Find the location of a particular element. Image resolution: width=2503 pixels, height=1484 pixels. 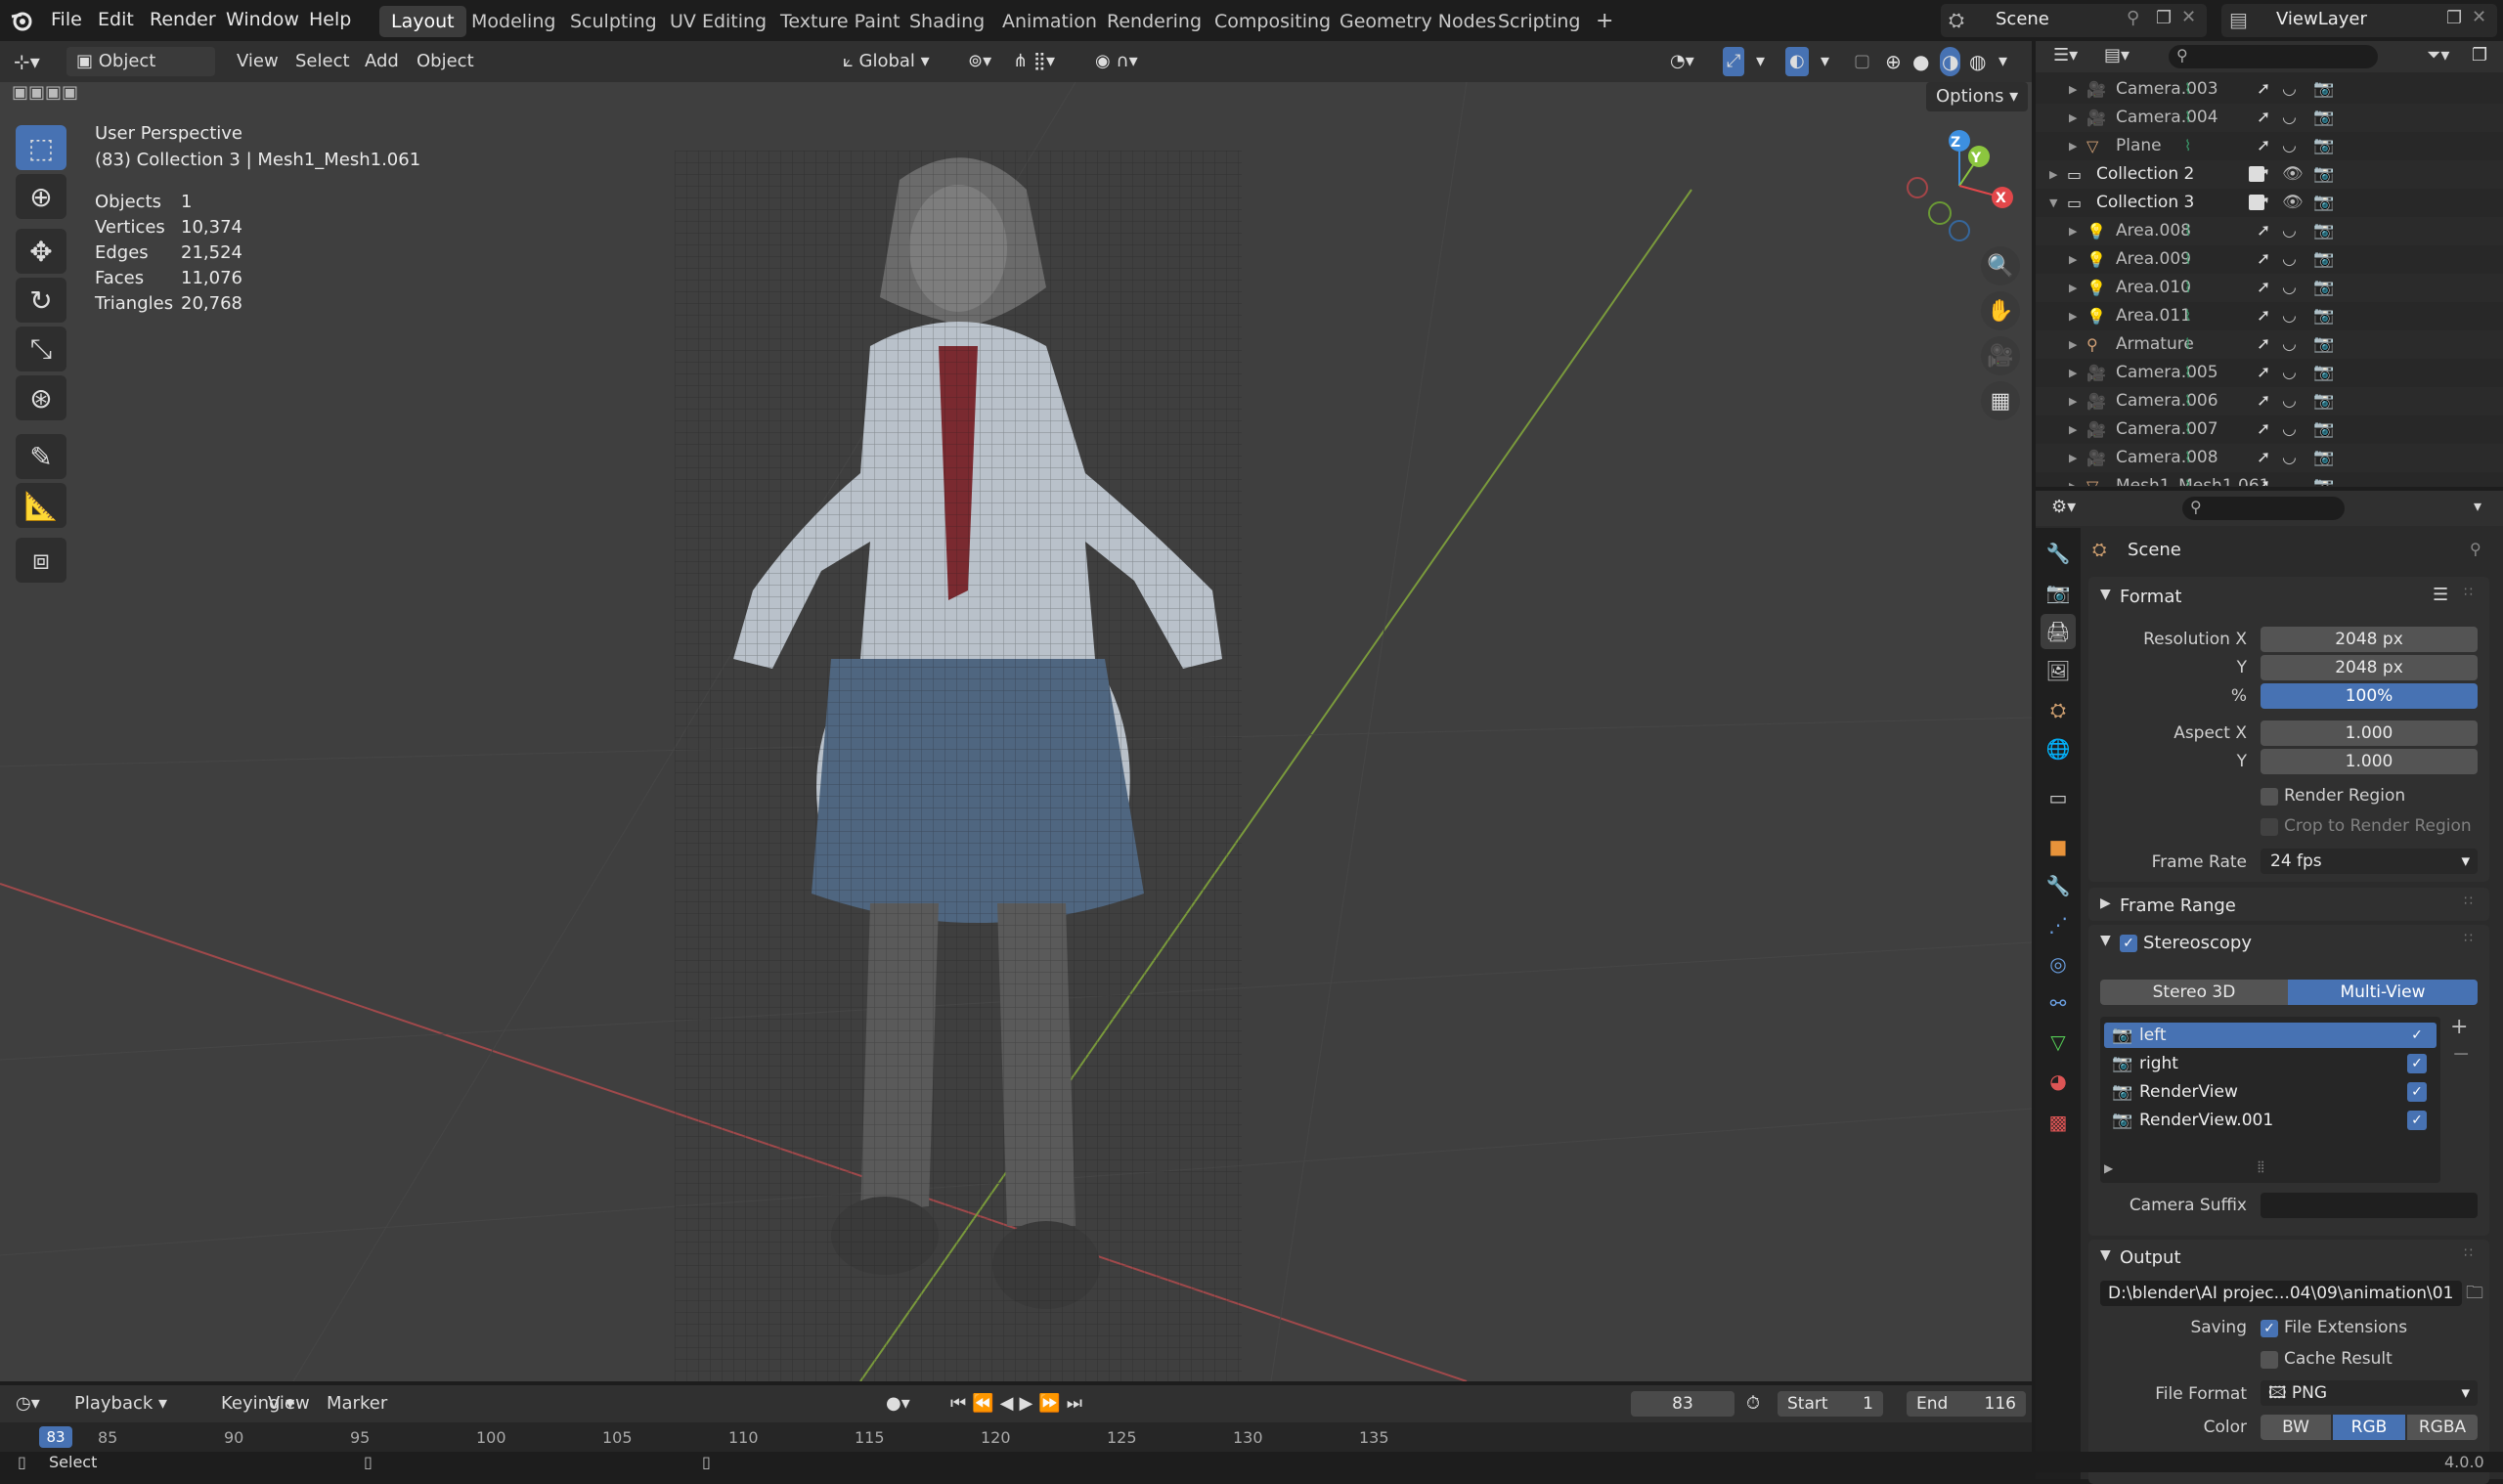

cache-result-checkbox is located at coordinates (2269, 1360).